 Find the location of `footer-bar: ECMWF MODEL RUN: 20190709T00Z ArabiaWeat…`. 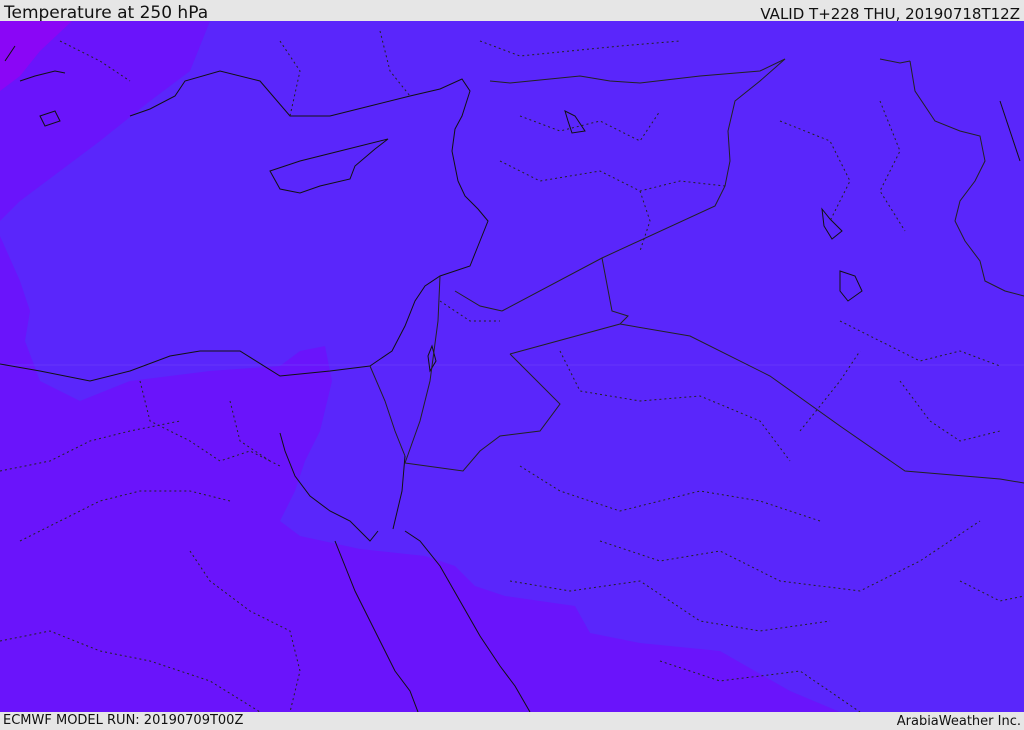

footer-bar: ECMWF MODEL RUN: 20190709T00Z ArabiaWeat… is located at coordinates (512, 720).